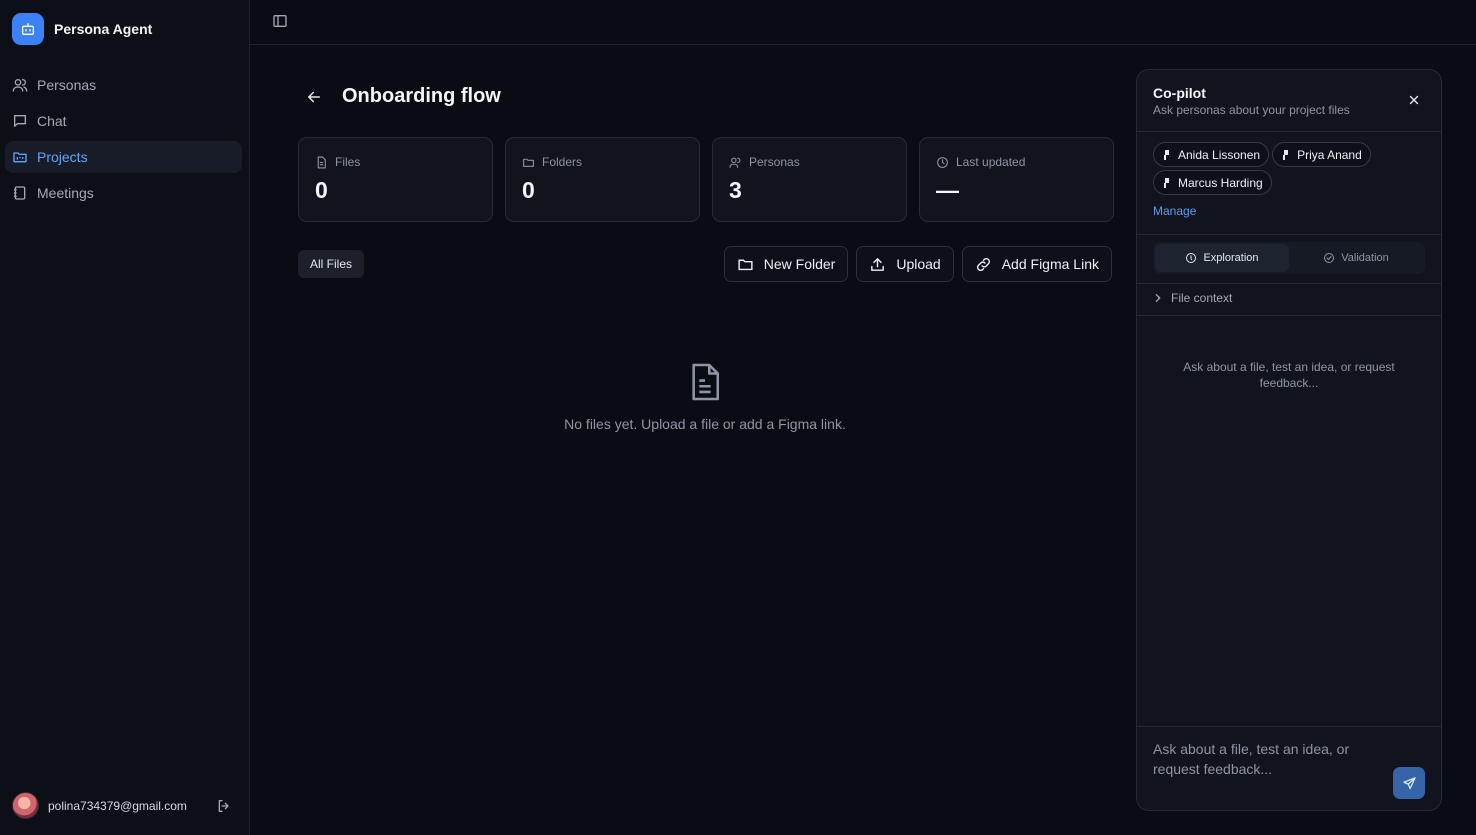 Image resolution: width=1476 pixels, height=835 pixels. I want to click on user-profile: polina734379@gmail.com, so click(122, 805).